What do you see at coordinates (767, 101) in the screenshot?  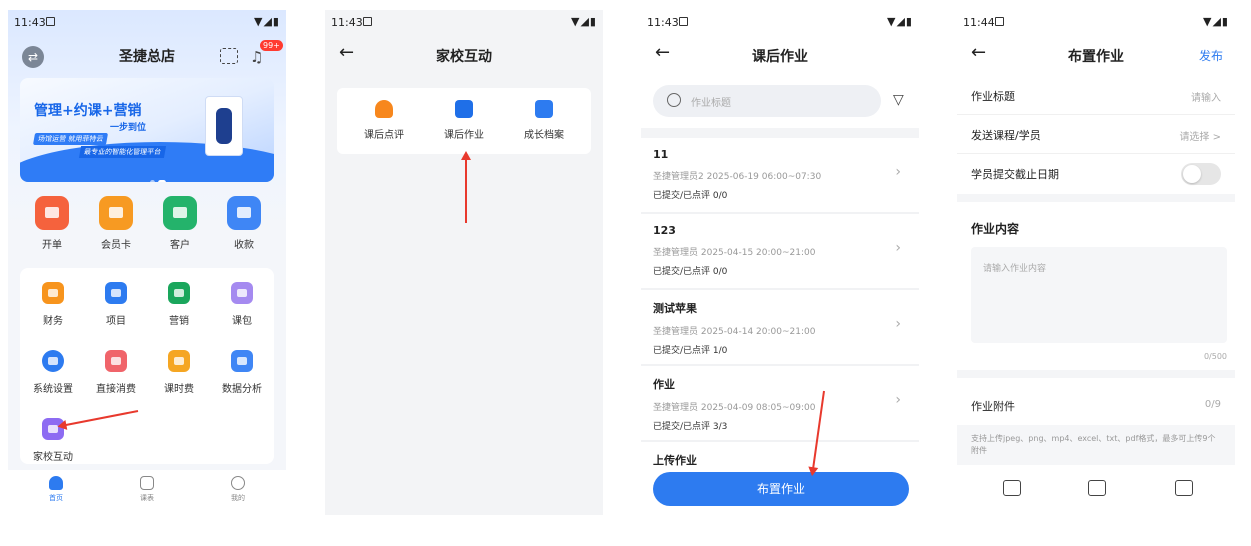 I see `search-input: 作业标题` at bounding box center [767, 101].